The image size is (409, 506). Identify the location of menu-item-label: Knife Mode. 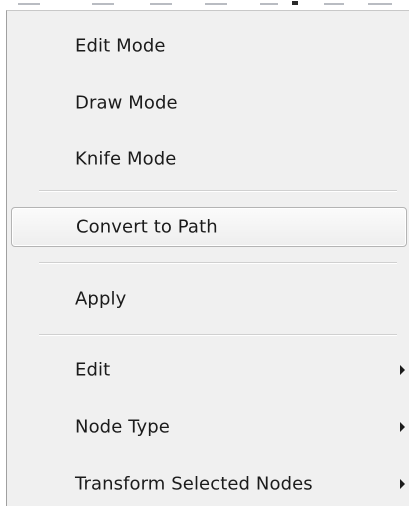
(126, 159).